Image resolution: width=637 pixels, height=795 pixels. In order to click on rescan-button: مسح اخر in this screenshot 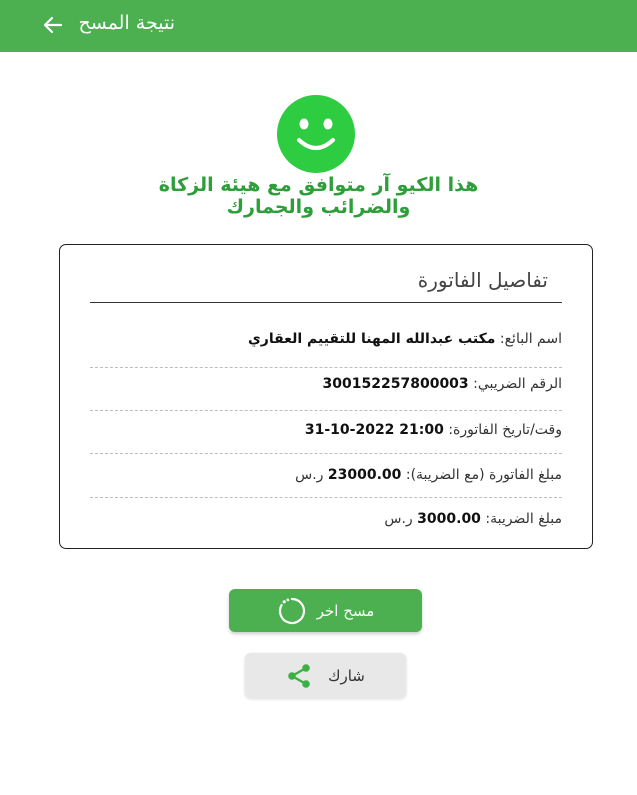, I will do `click(325, 610)`.